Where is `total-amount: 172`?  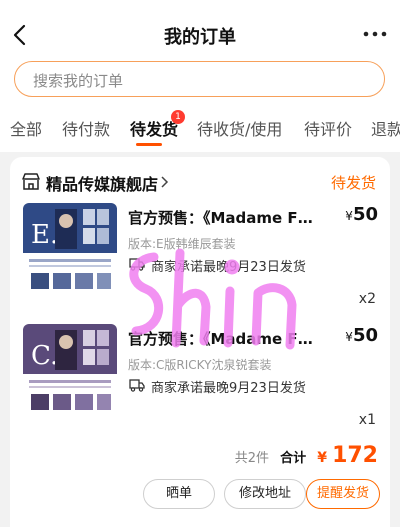
total-amount: 172 is located at coordinates (355, 455).